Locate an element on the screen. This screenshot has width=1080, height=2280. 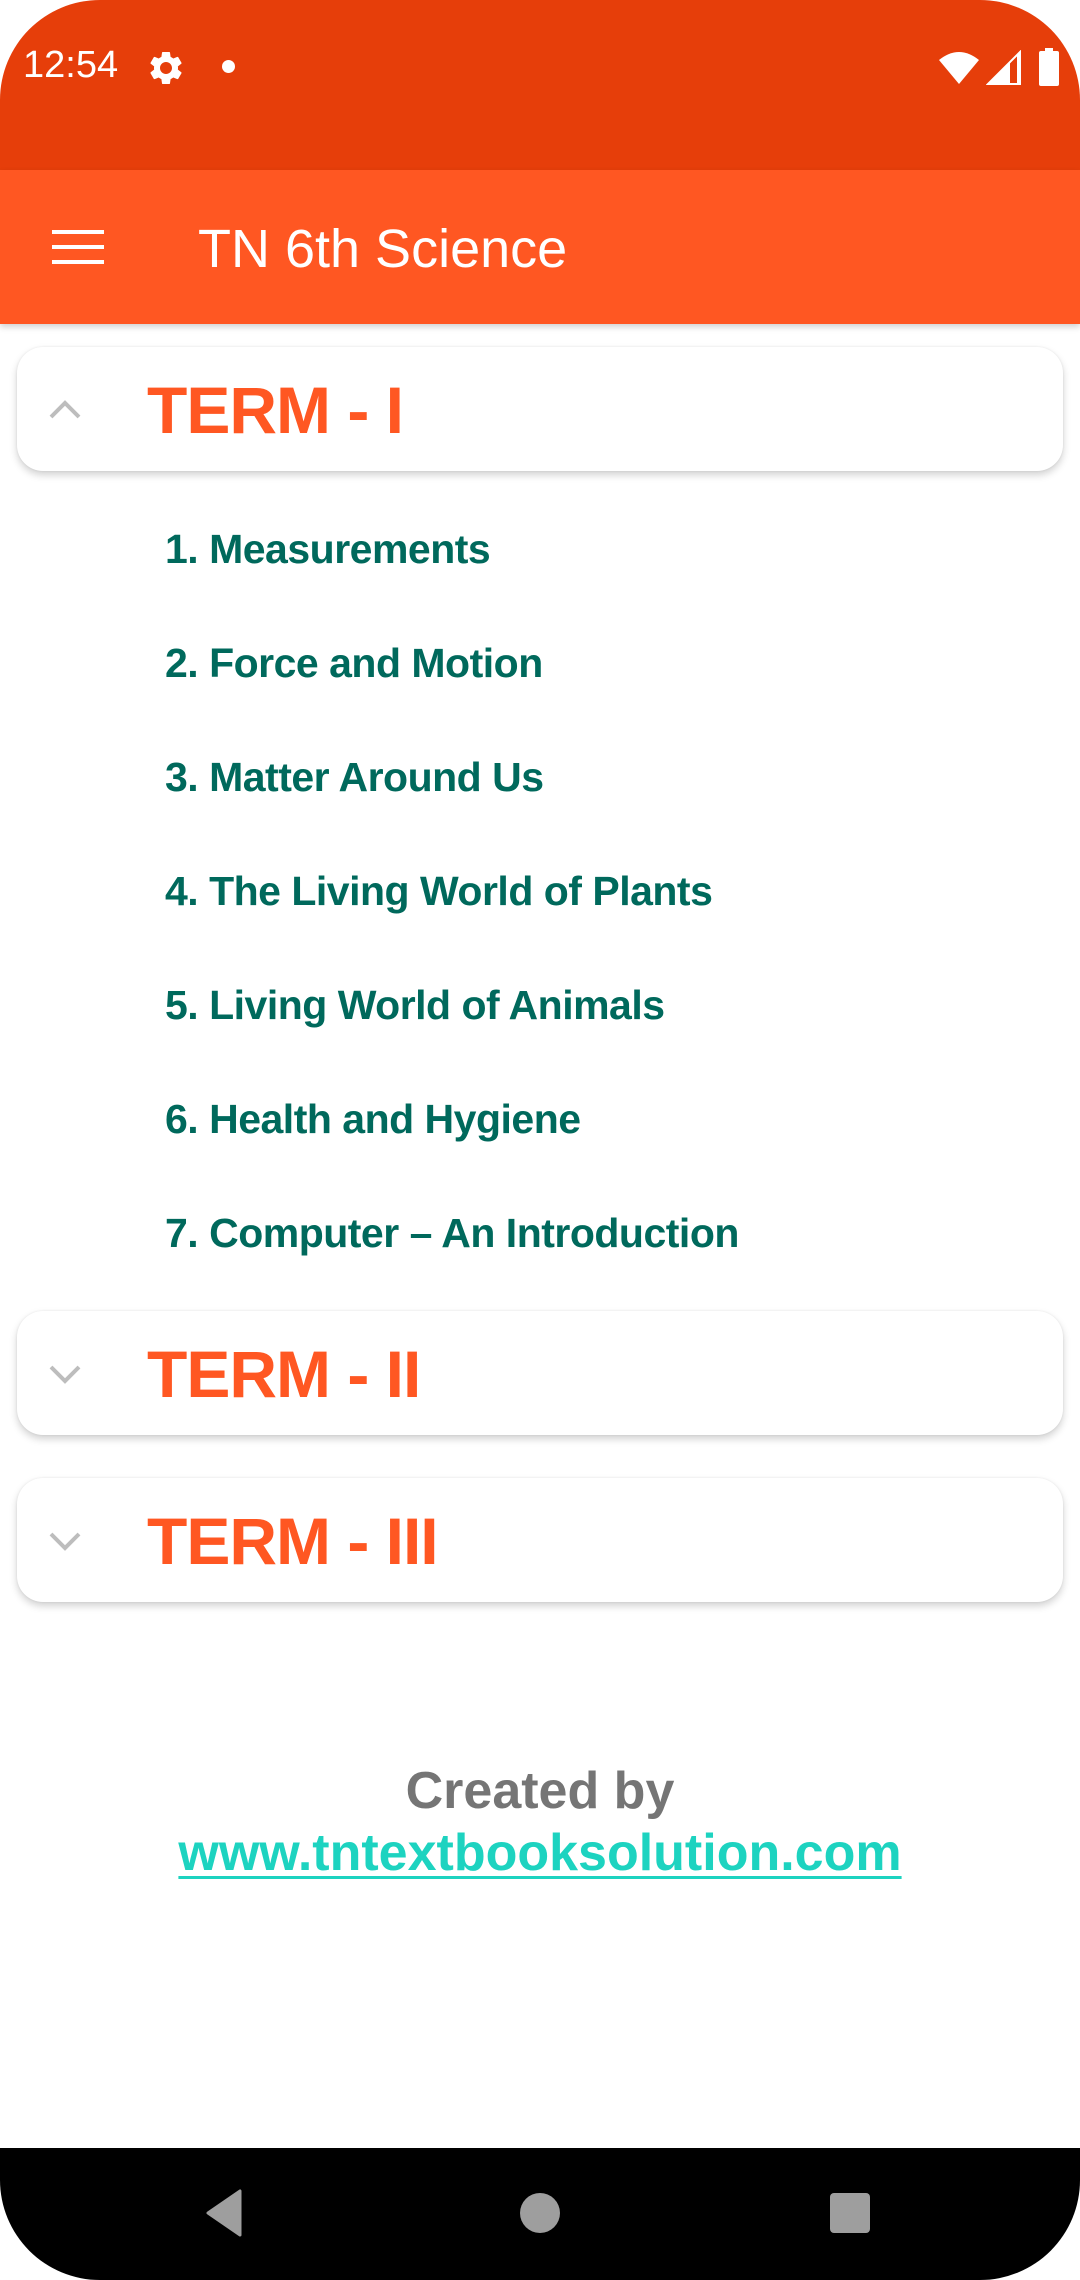
home-circle-icon is located at coordinates (540, 2213).